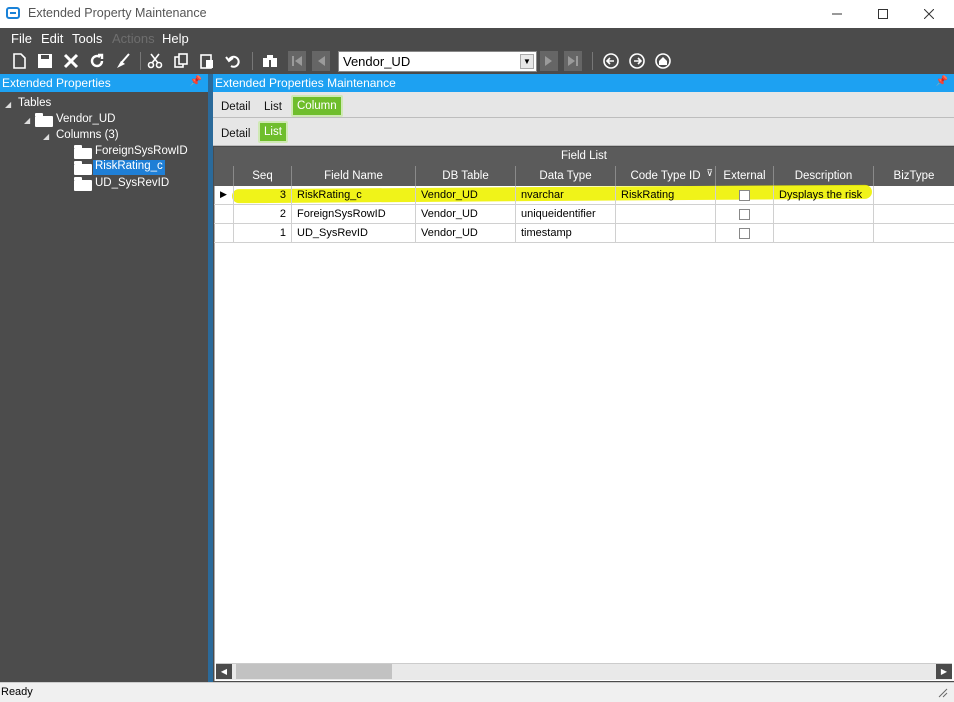  I want to click on tree-node-column: ForeignSysRowID, so click(141, 151).